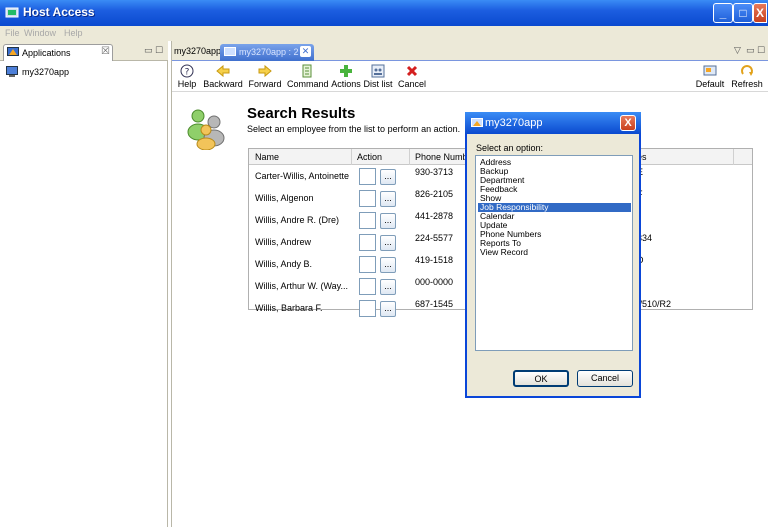 The width and height of the screenshot is (768, 527). I want to click on view-menu-icon: ▽, so click(737, 50).